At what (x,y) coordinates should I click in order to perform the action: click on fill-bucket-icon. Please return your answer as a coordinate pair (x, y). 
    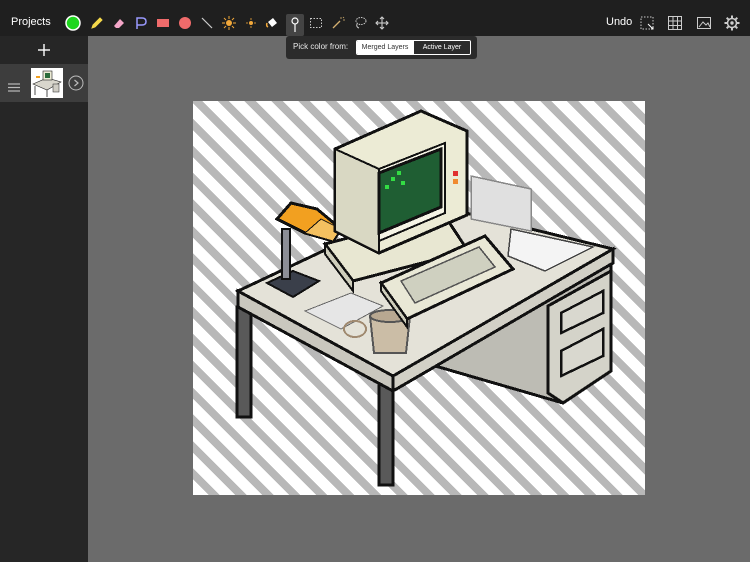
    Looking at the image, I should click on (272, 23).